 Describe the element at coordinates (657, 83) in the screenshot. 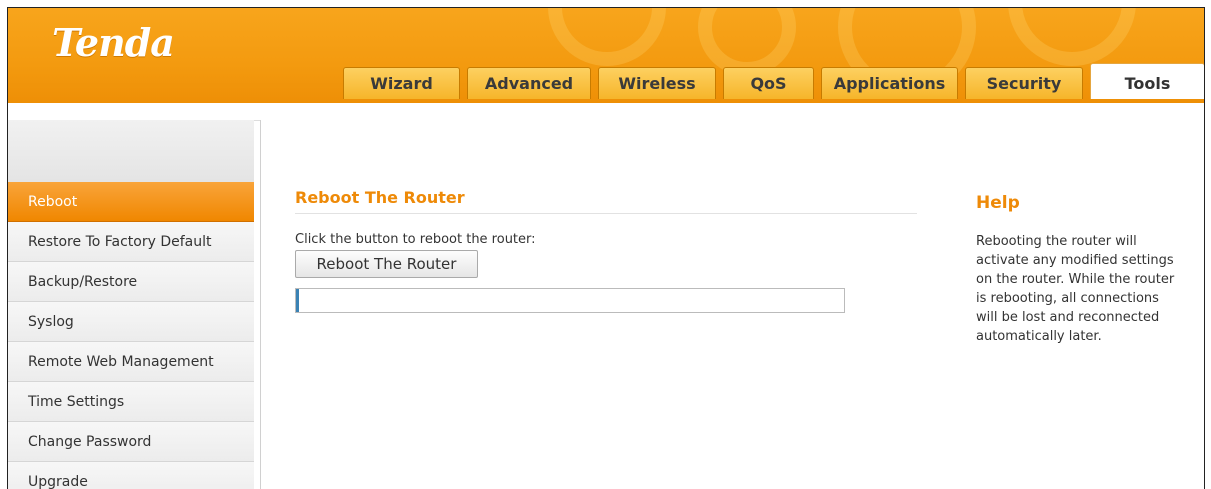

I see `tab-wireless: Wireless` at that location.